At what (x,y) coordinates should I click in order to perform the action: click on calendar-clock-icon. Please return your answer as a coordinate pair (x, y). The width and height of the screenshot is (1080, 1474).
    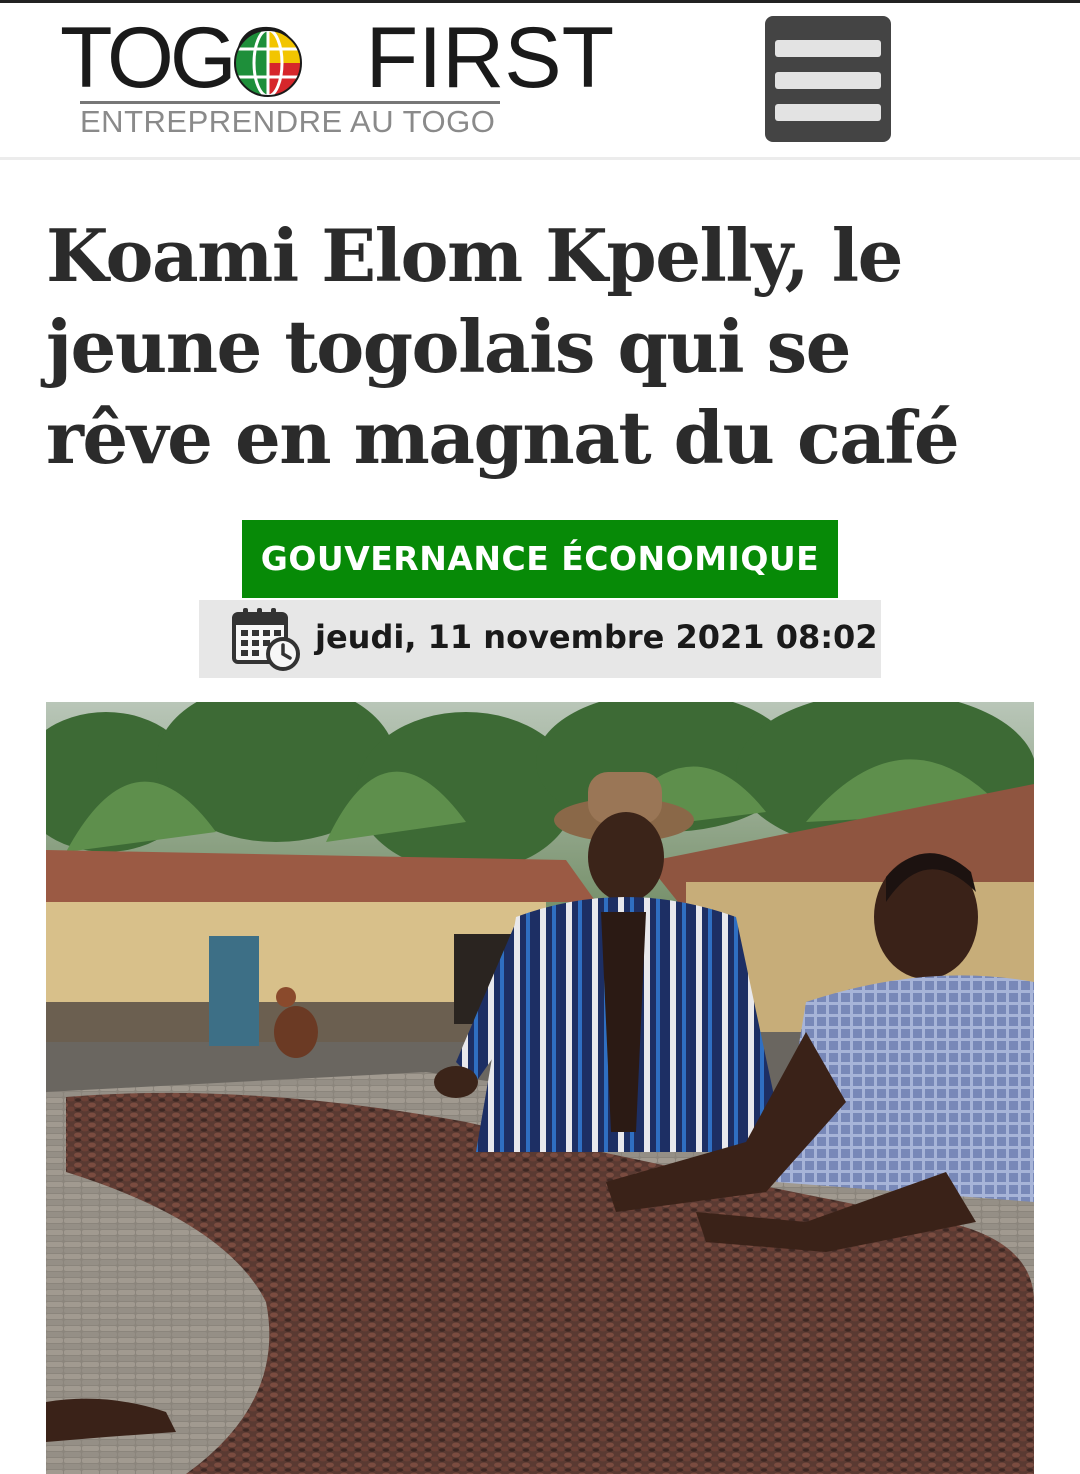
    Looking at the image, I should click on (266, 639).